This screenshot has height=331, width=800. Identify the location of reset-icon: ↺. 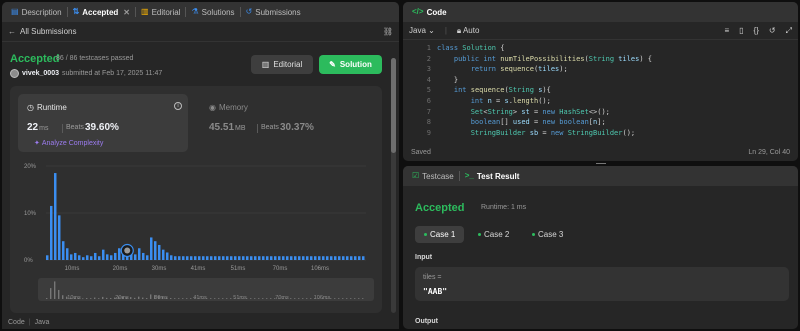
(772, 30).